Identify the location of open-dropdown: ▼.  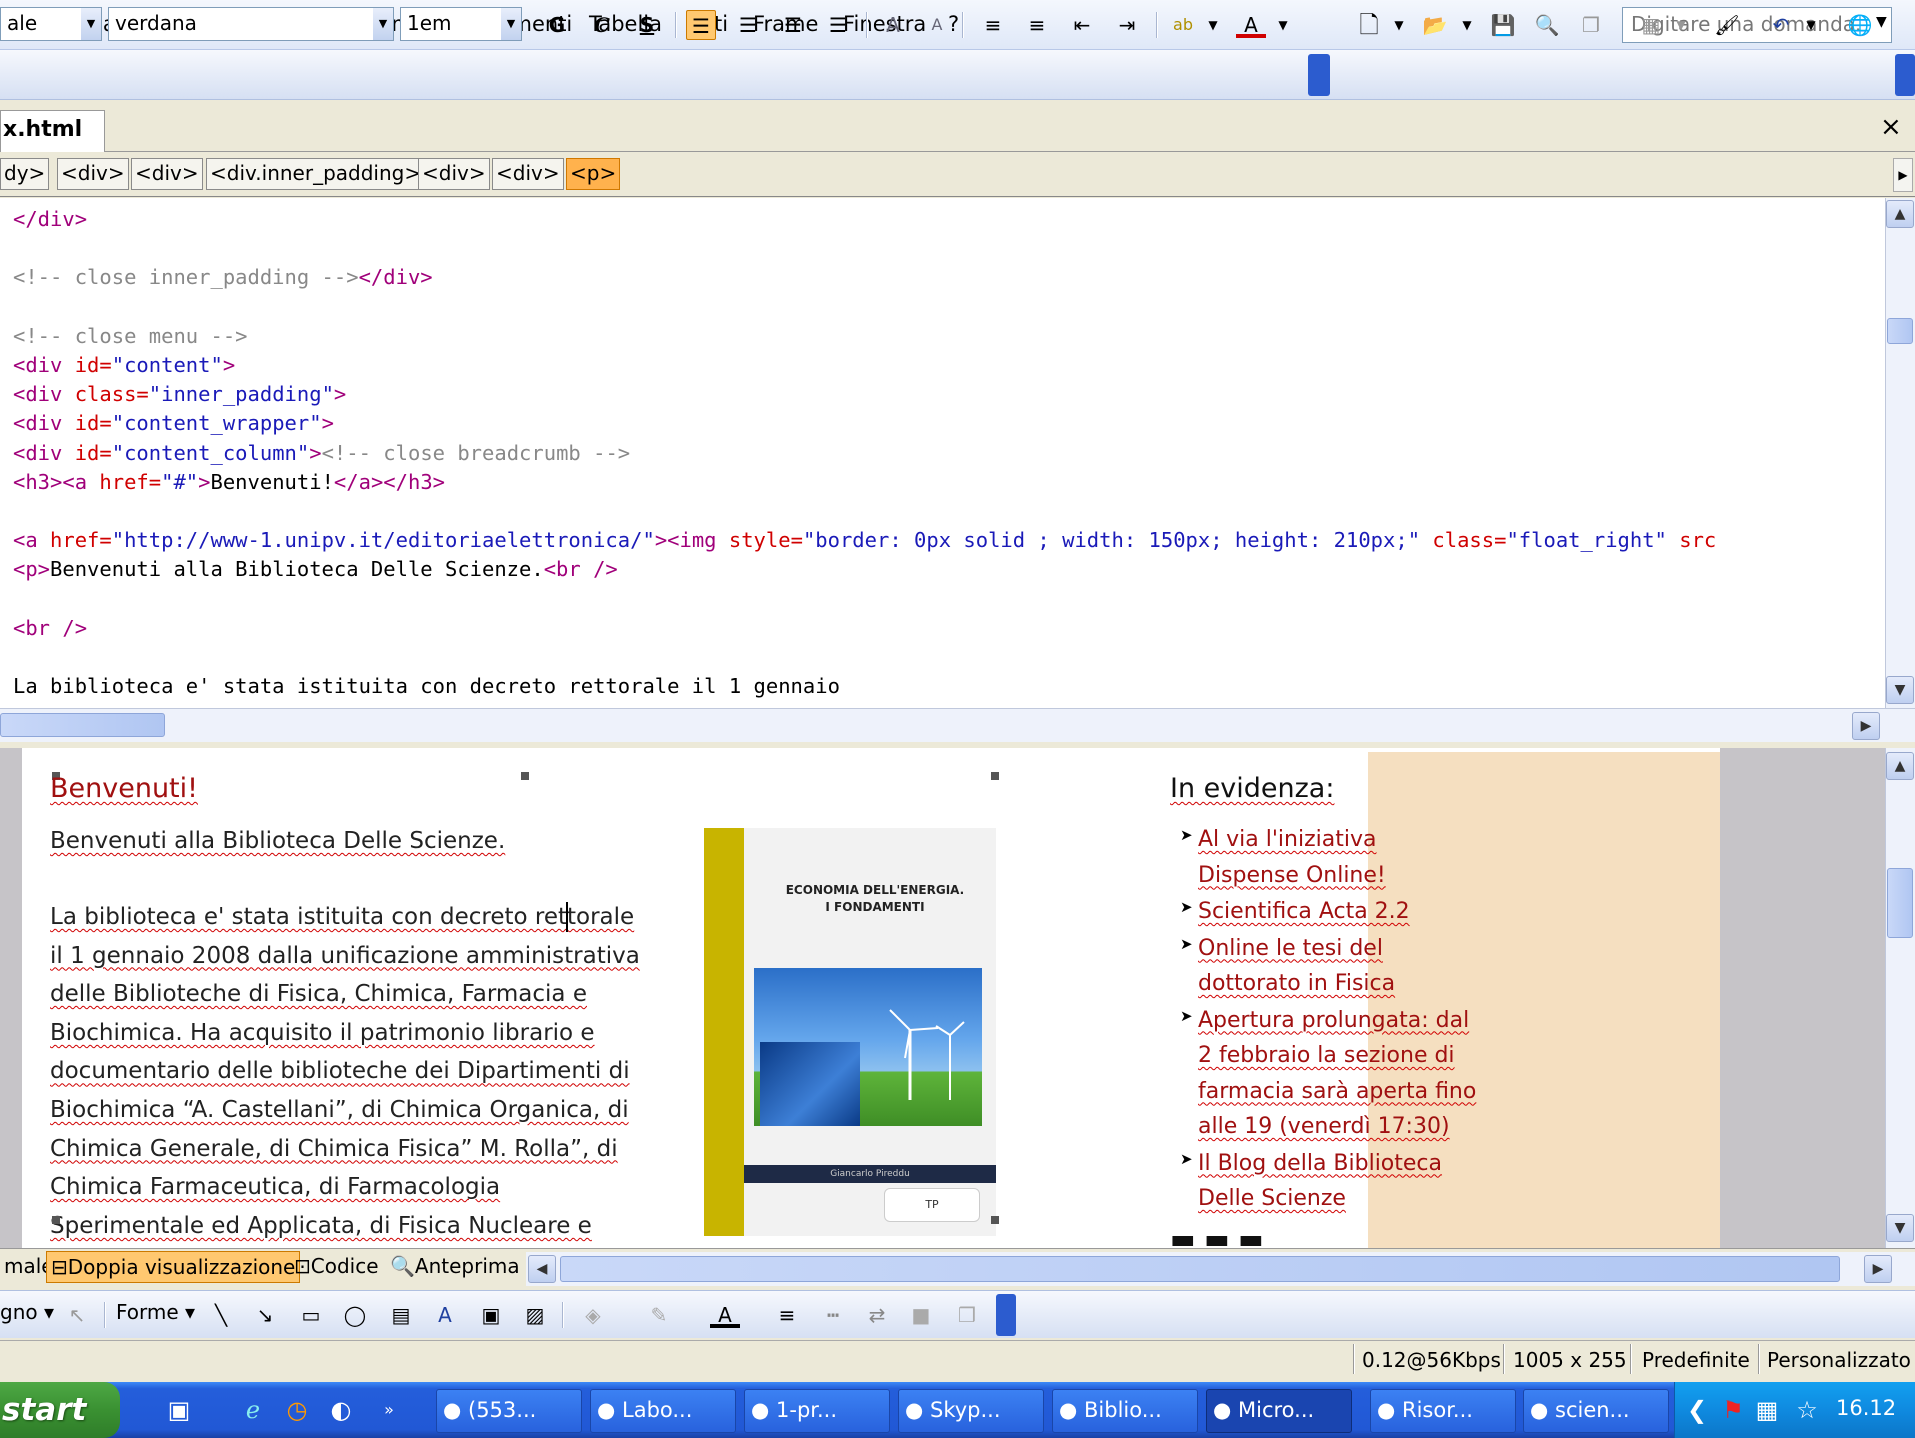
(1467, 25).